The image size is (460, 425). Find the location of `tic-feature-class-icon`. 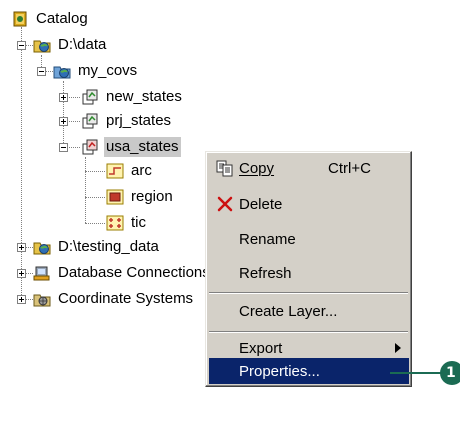

tic-feature-class-icon is located at coordinates (115, 223).